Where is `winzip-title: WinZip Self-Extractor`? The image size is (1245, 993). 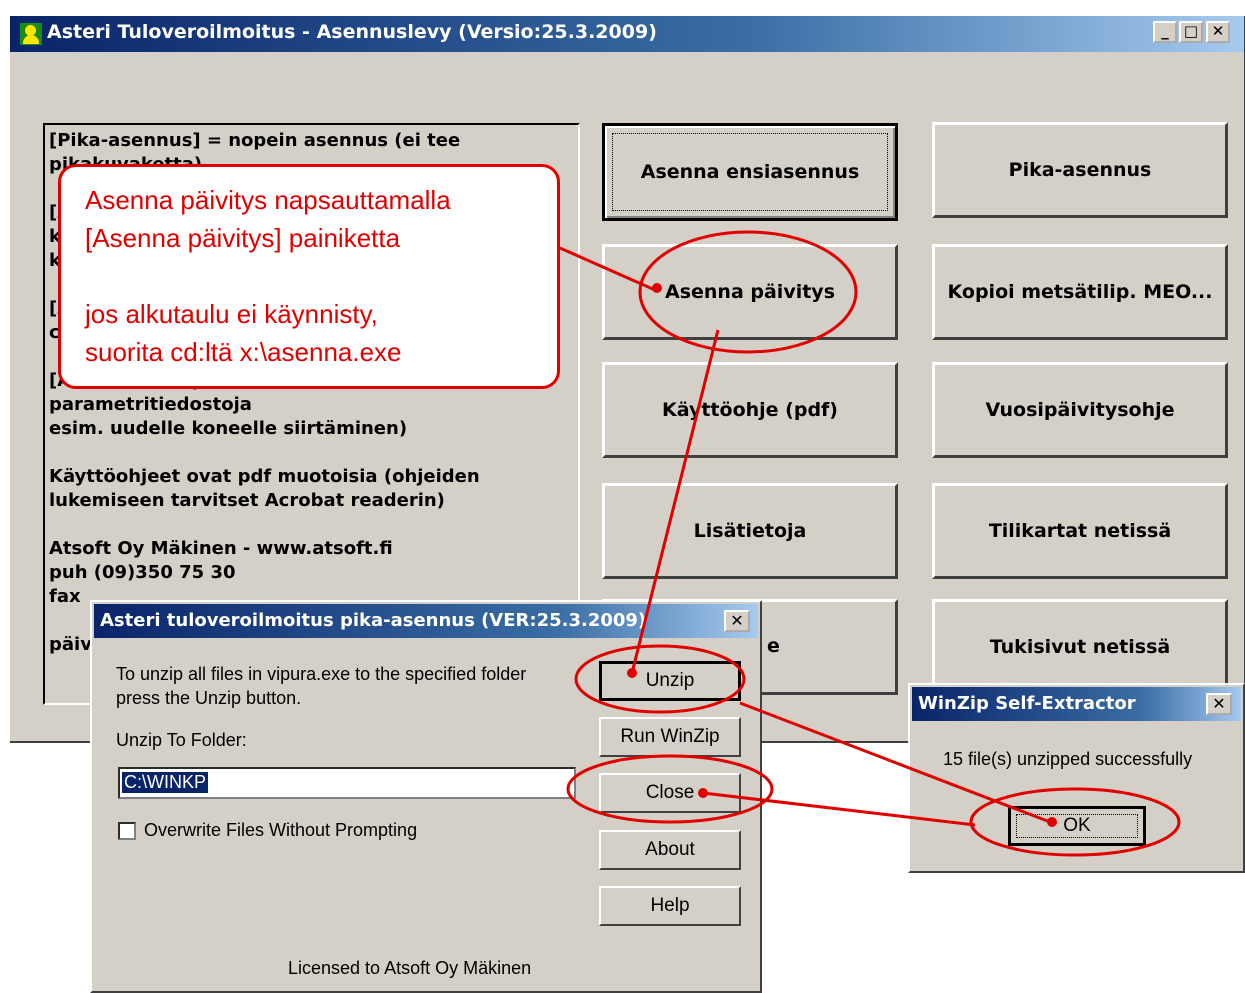
winzip-title: WinZip Self-Extractor is located at coordinates (1027, 703).